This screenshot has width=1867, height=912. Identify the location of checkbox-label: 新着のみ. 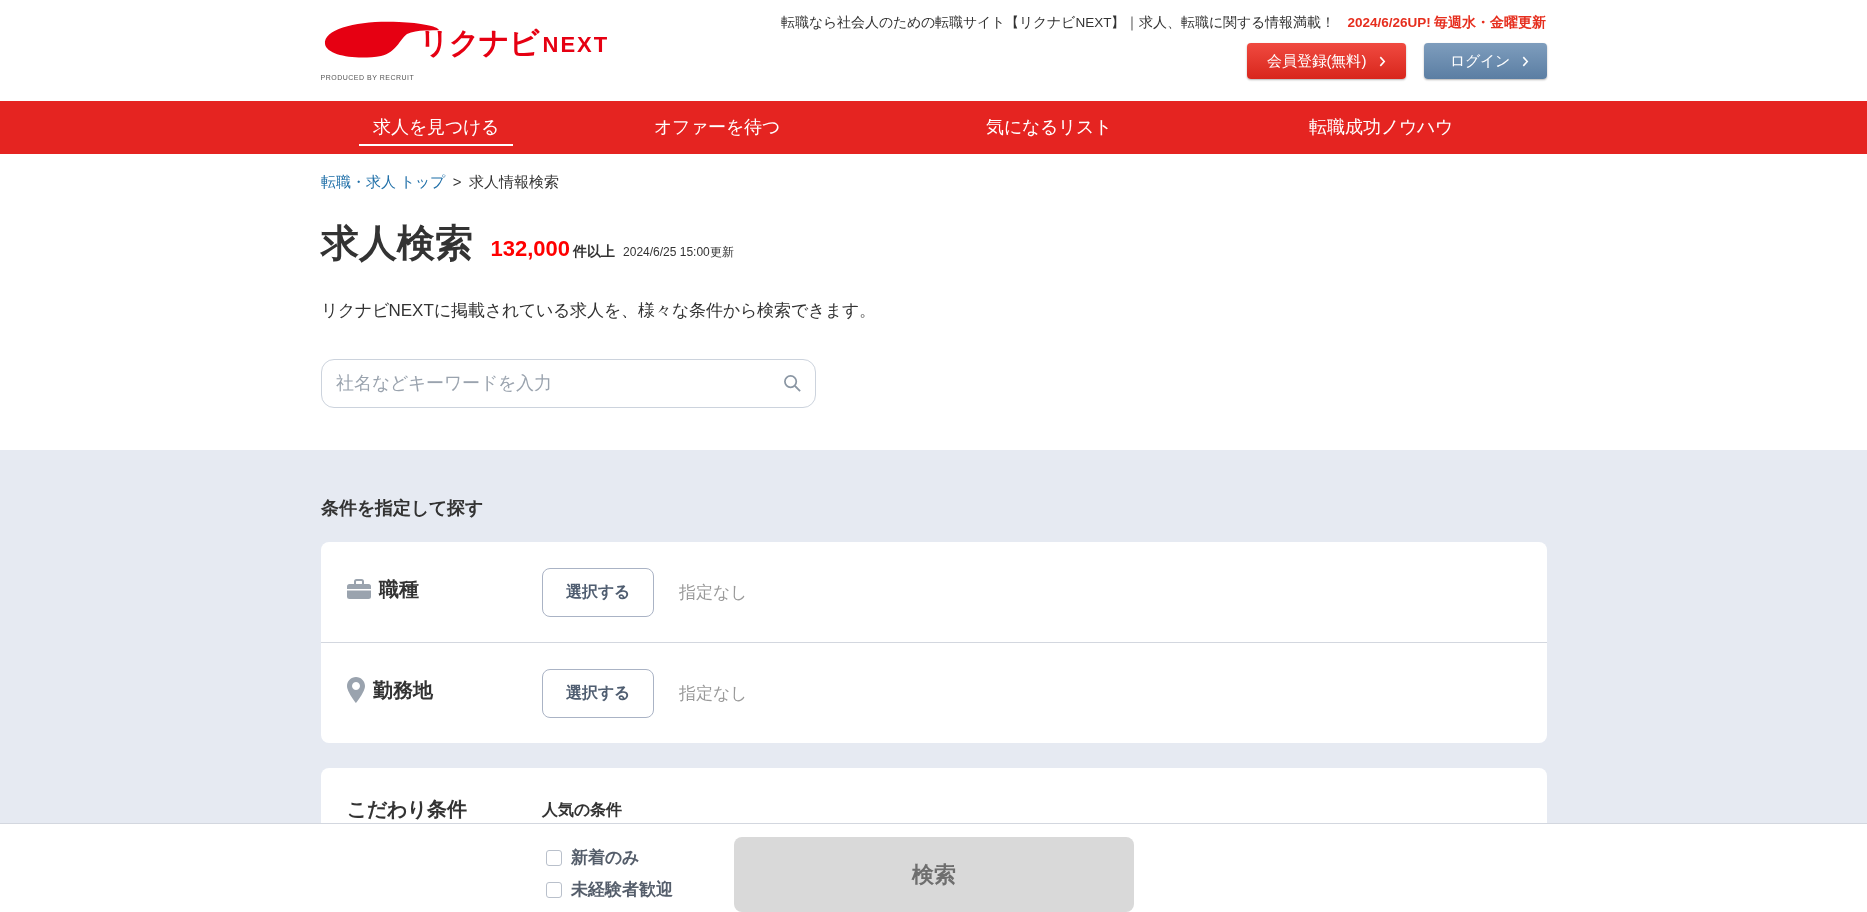
(604, 858).